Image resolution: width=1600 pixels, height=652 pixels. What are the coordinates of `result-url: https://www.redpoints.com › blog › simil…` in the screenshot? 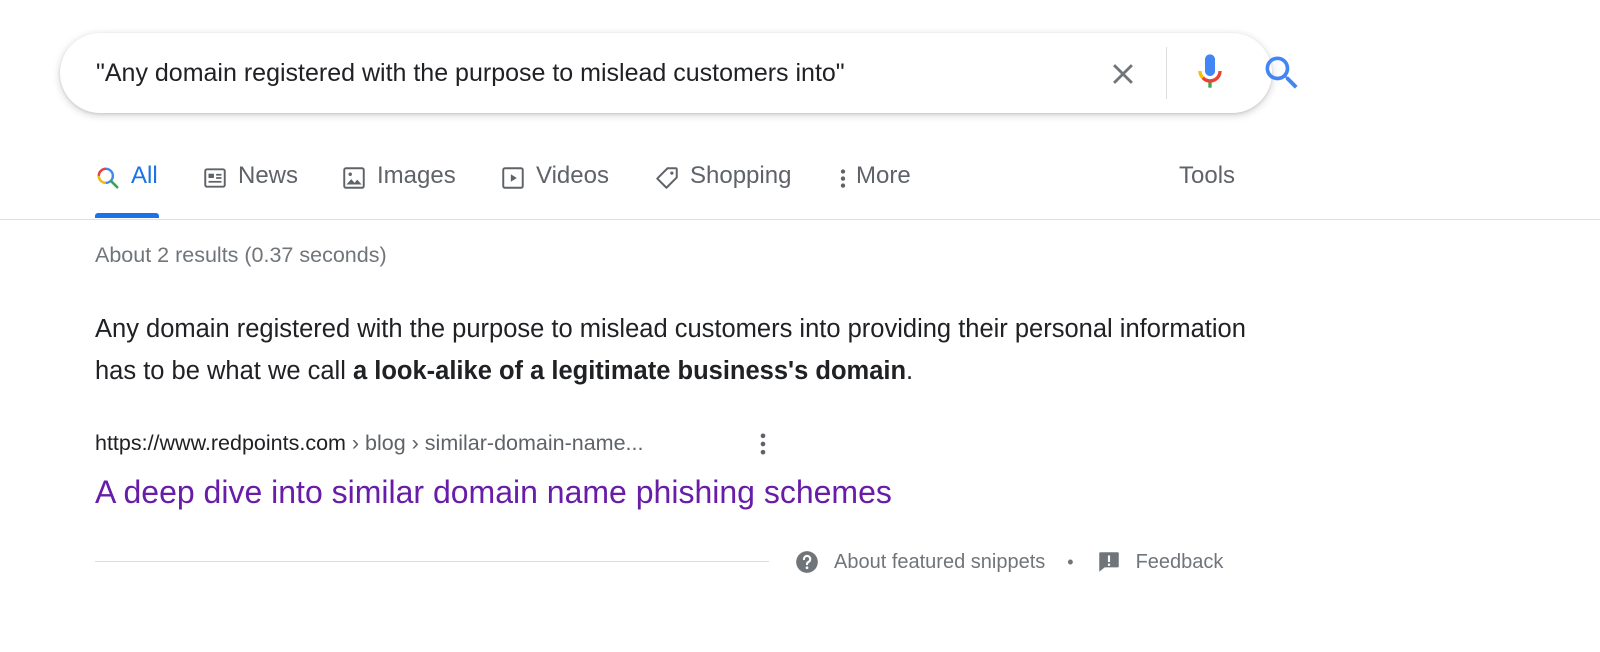 It's located at (369, 443).